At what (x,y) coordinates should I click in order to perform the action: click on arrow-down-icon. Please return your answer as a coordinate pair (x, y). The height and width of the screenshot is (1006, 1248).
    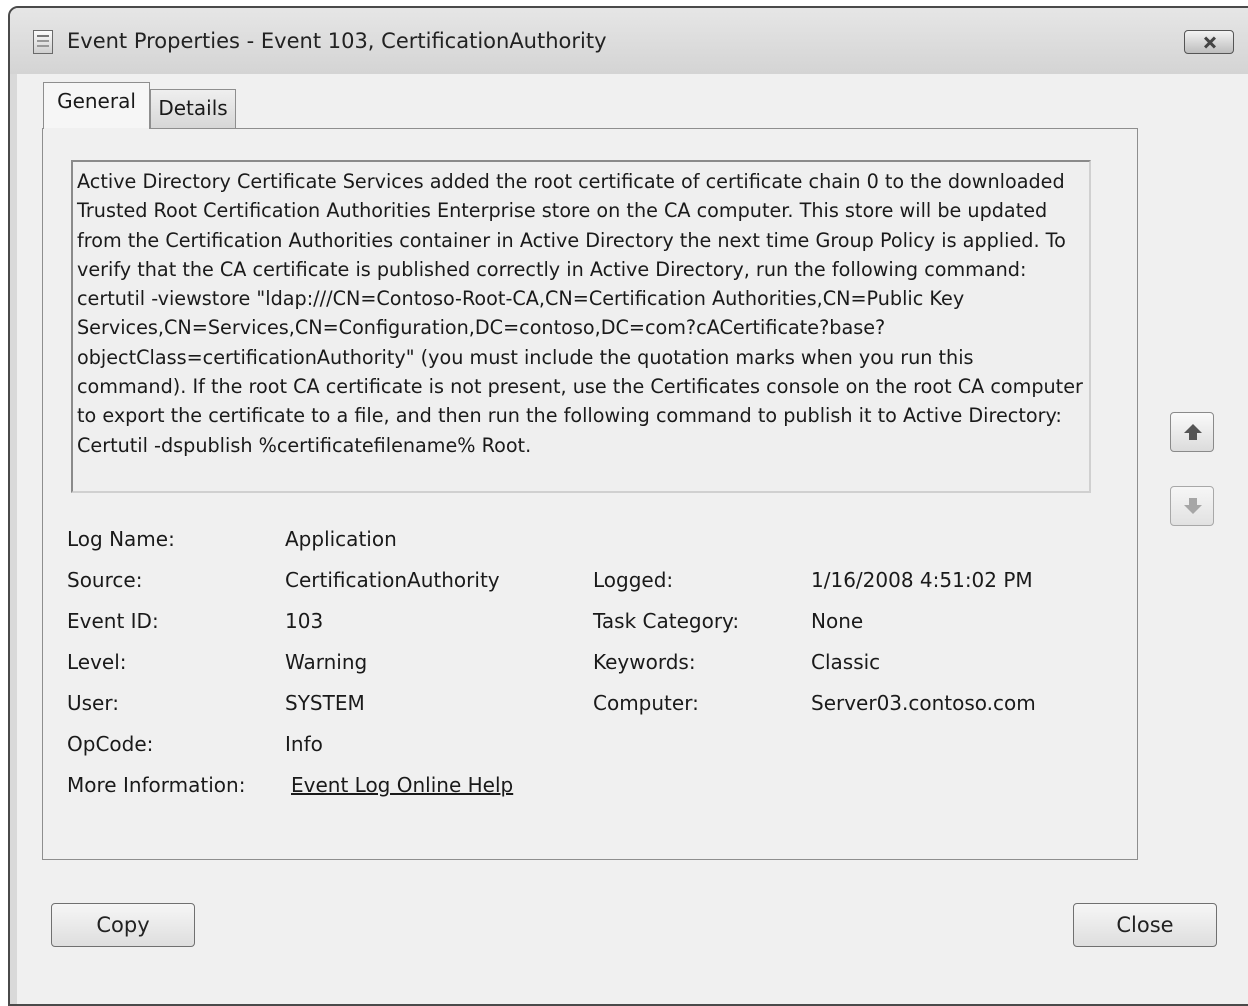
    Looking at the image, I should click on (1193, 506).